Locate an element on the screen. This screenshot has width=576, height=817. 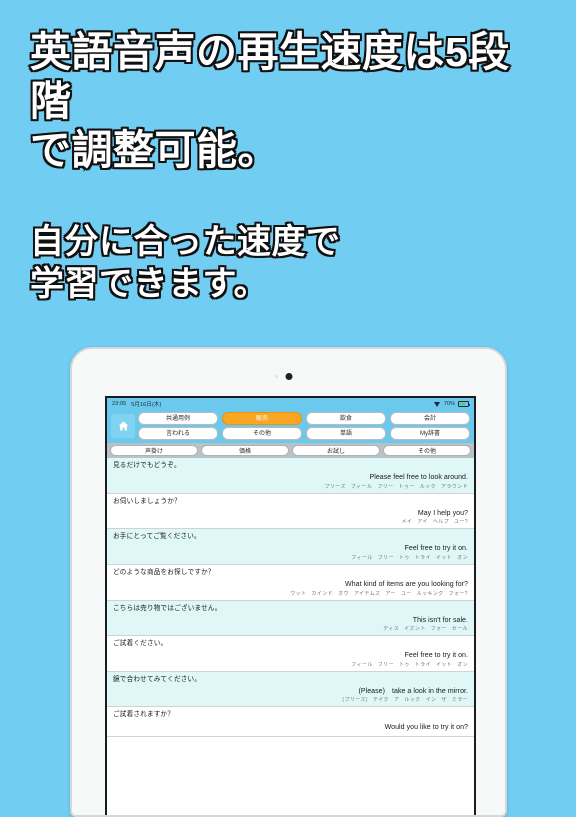
home-button is located at coordinates (123, 426).